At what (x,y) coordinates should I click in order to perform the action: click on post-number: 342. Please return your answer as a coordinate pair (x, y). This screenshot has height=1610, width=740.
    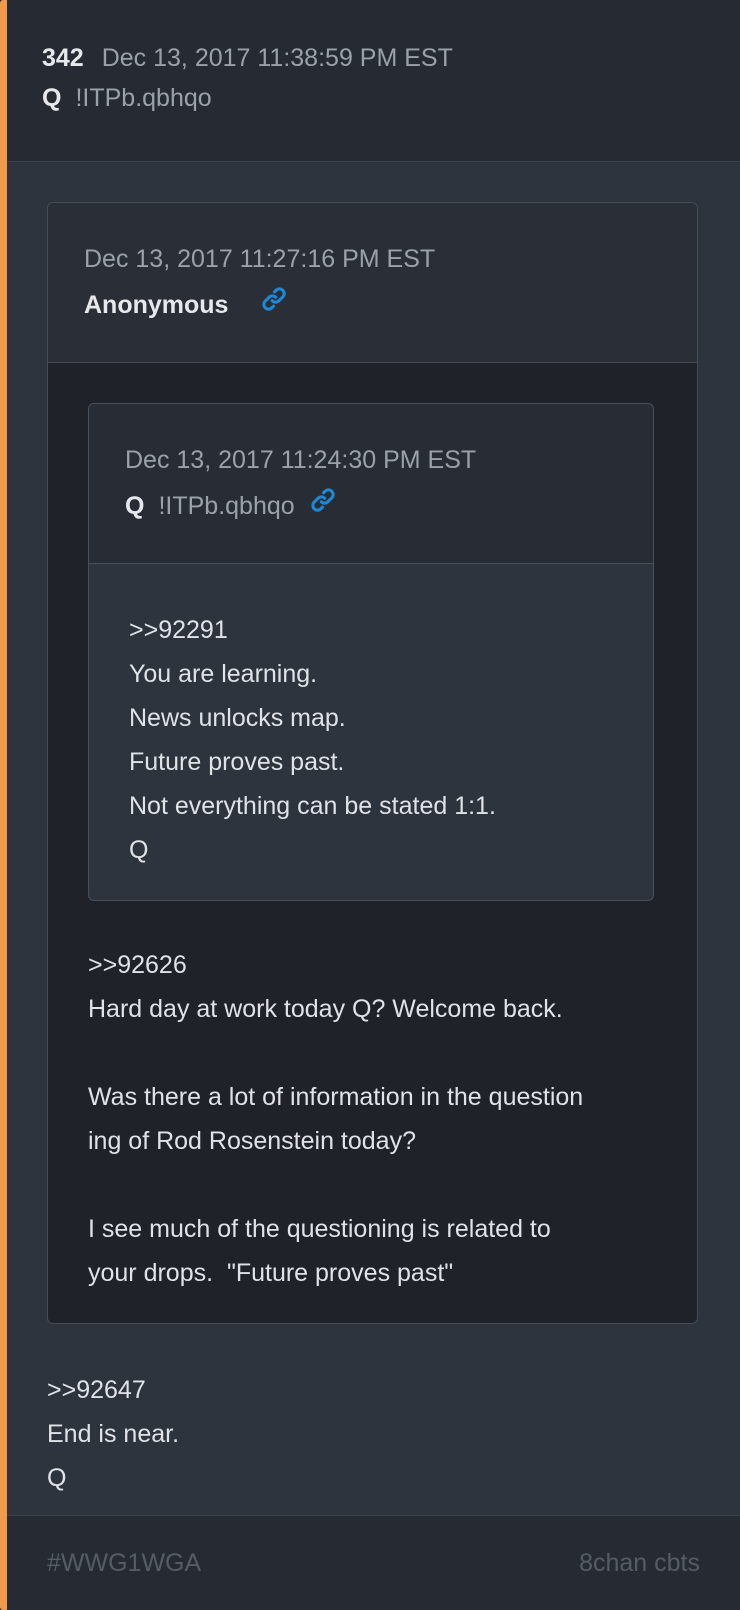
    Looking at the image, I should click on (63, 58).